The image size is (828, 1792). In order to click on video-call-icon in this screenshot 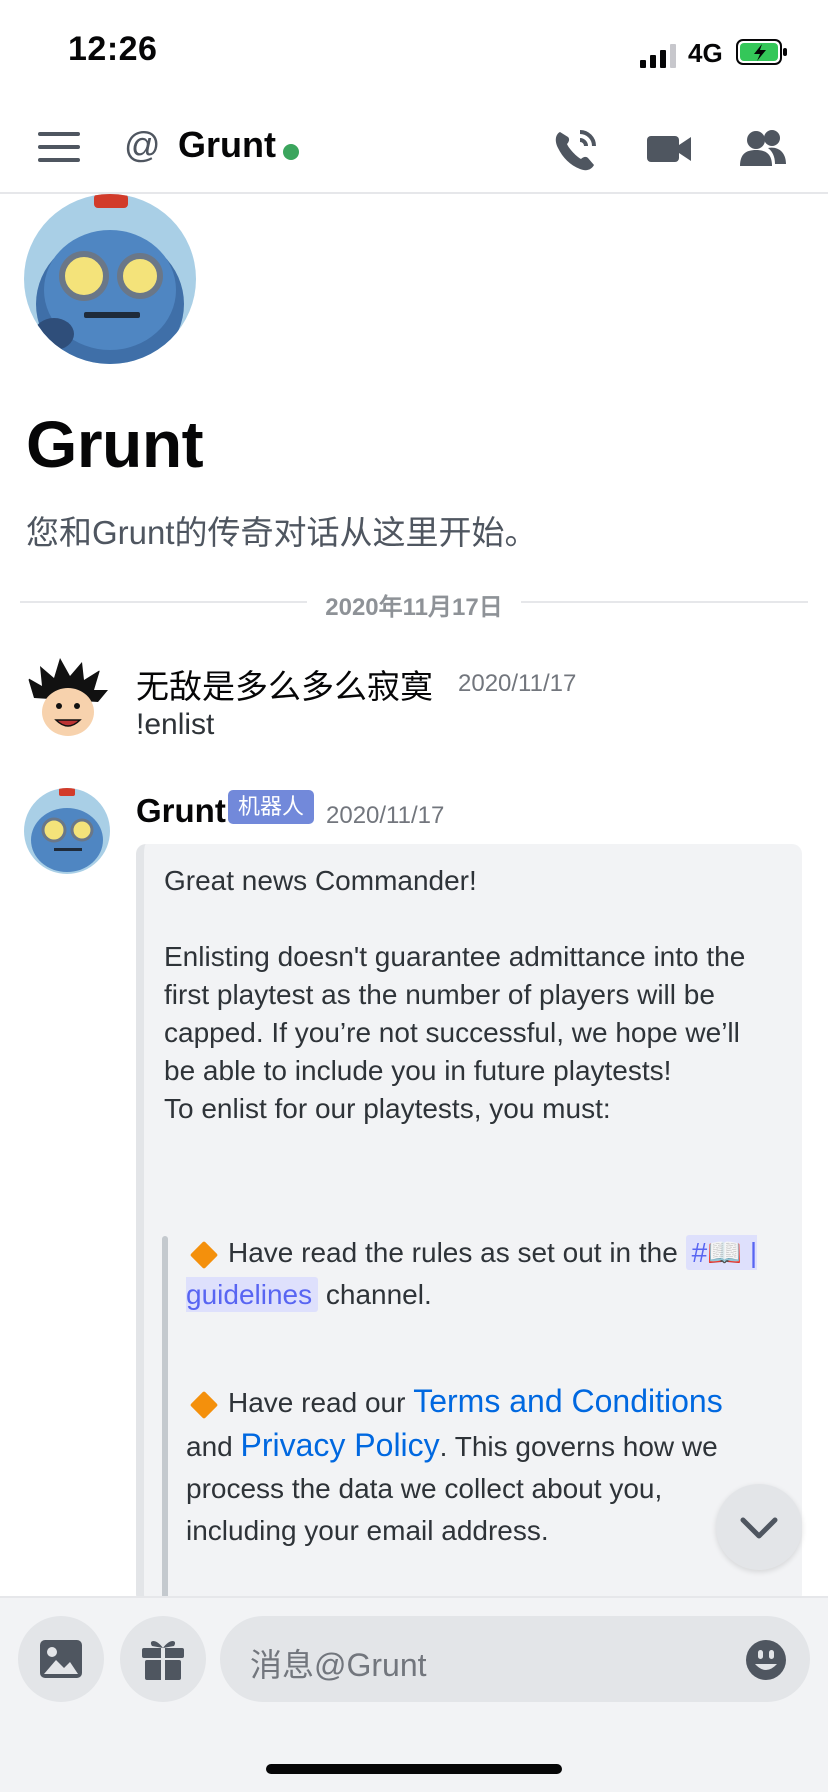, I will do `click(669, 149)`.